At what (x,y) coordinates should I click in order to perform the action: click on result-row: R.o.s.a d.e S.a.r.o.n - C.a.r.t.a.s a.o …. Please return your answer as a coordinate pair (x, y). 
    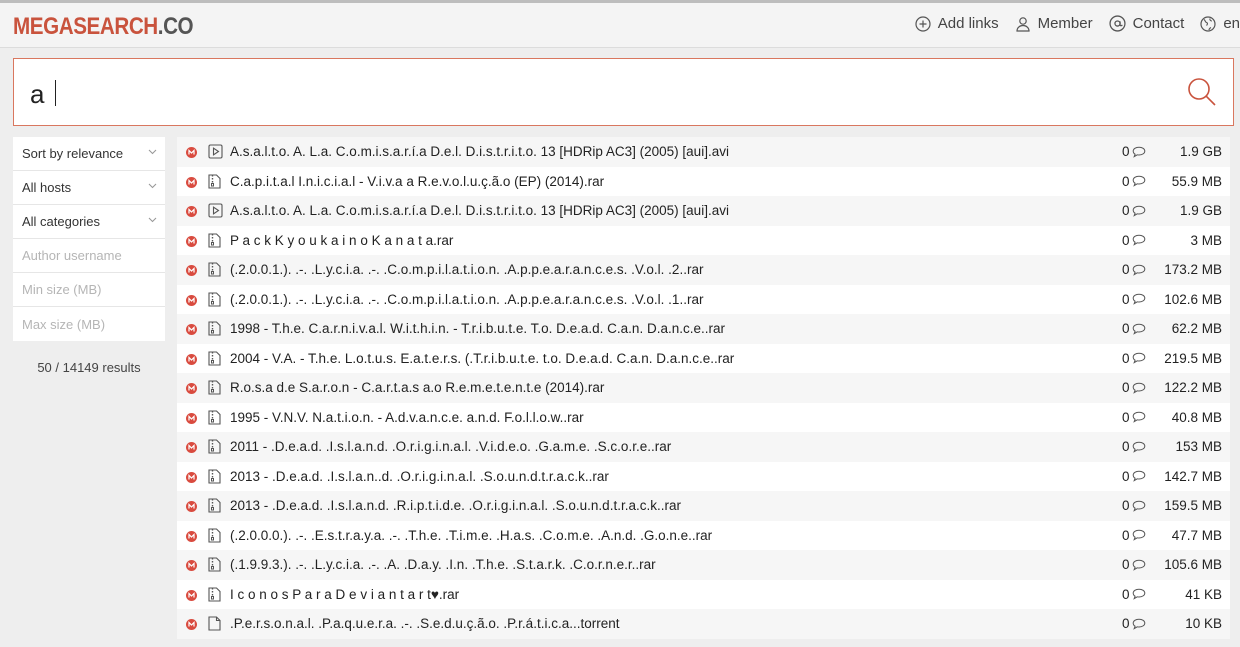
    Looking at the image, I should click on (703, 388).